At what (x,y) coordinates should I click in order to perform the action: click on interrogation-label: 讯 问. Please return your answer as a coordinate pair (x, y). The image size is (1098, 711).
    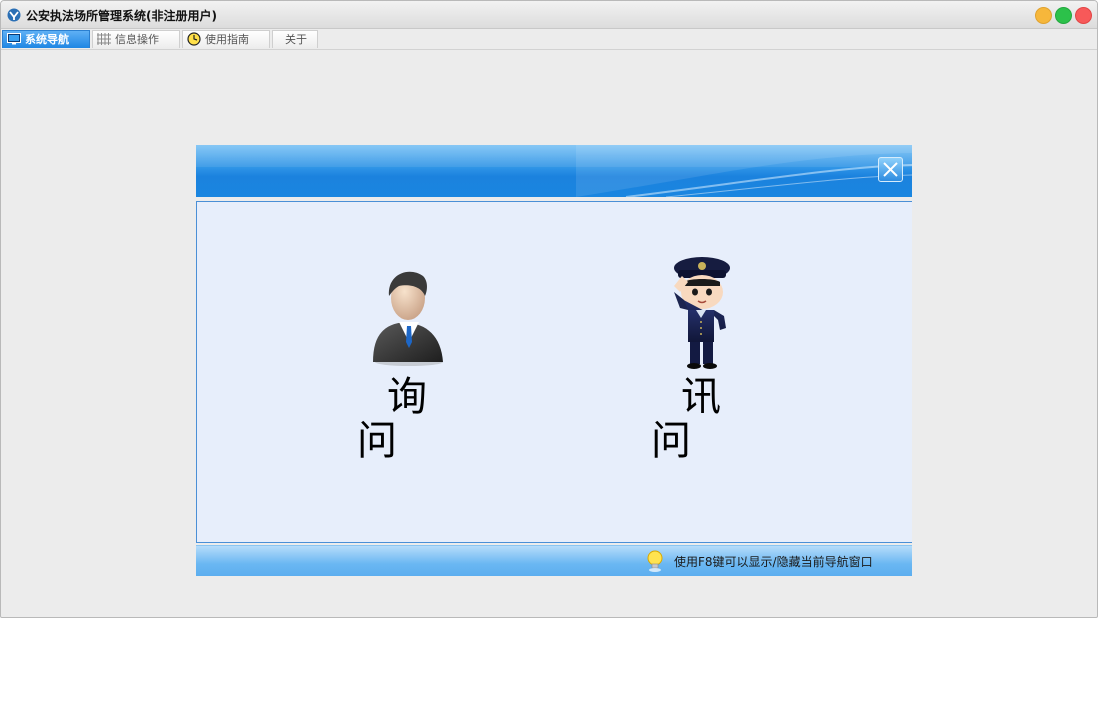
    Looking at the image, I should click on (716, 419).